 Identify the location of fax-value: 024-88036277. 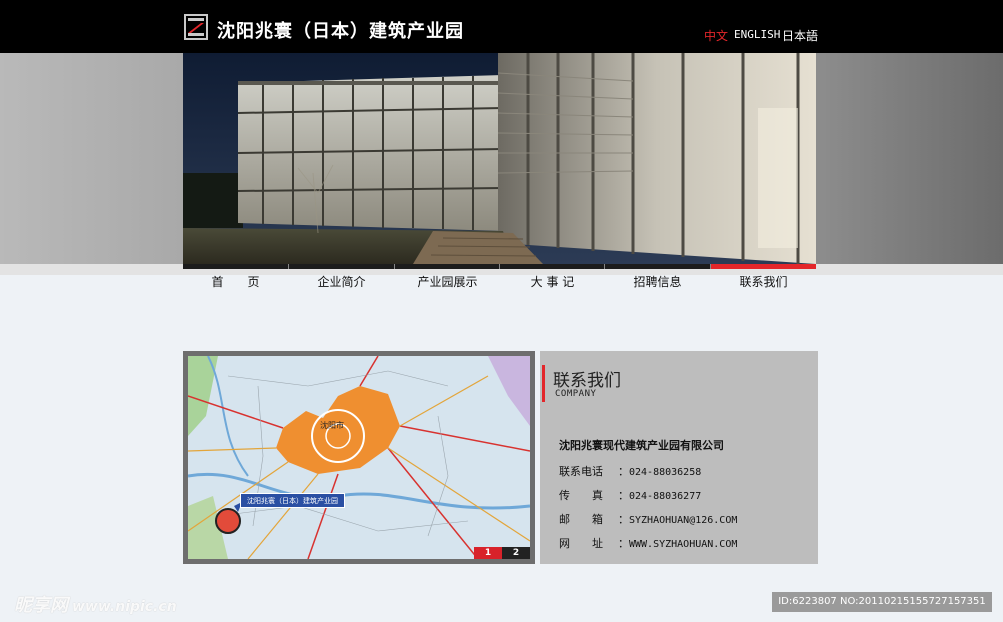
(665, 496).